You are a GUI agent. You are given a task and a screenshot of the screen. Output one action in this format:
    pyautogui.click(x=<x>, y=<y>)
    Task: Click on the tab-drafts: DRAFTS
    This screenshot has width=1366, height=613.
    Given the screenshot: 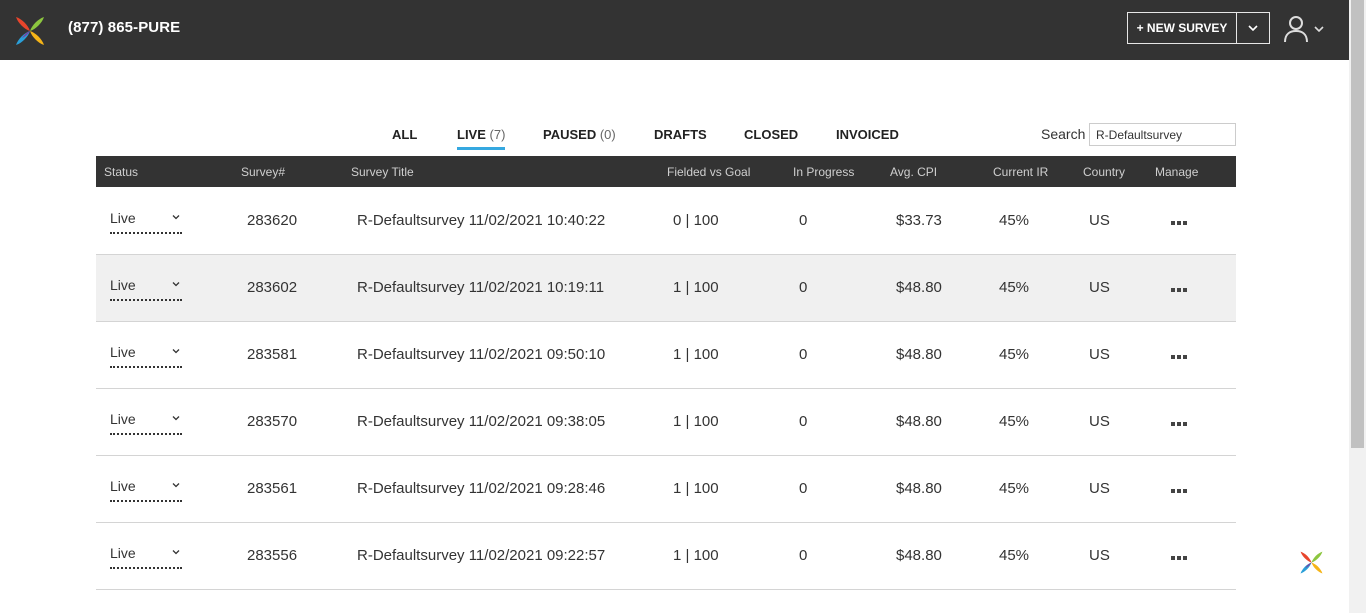 What is the action you would take?
    pyautogui.click(x=680, y=134)
    